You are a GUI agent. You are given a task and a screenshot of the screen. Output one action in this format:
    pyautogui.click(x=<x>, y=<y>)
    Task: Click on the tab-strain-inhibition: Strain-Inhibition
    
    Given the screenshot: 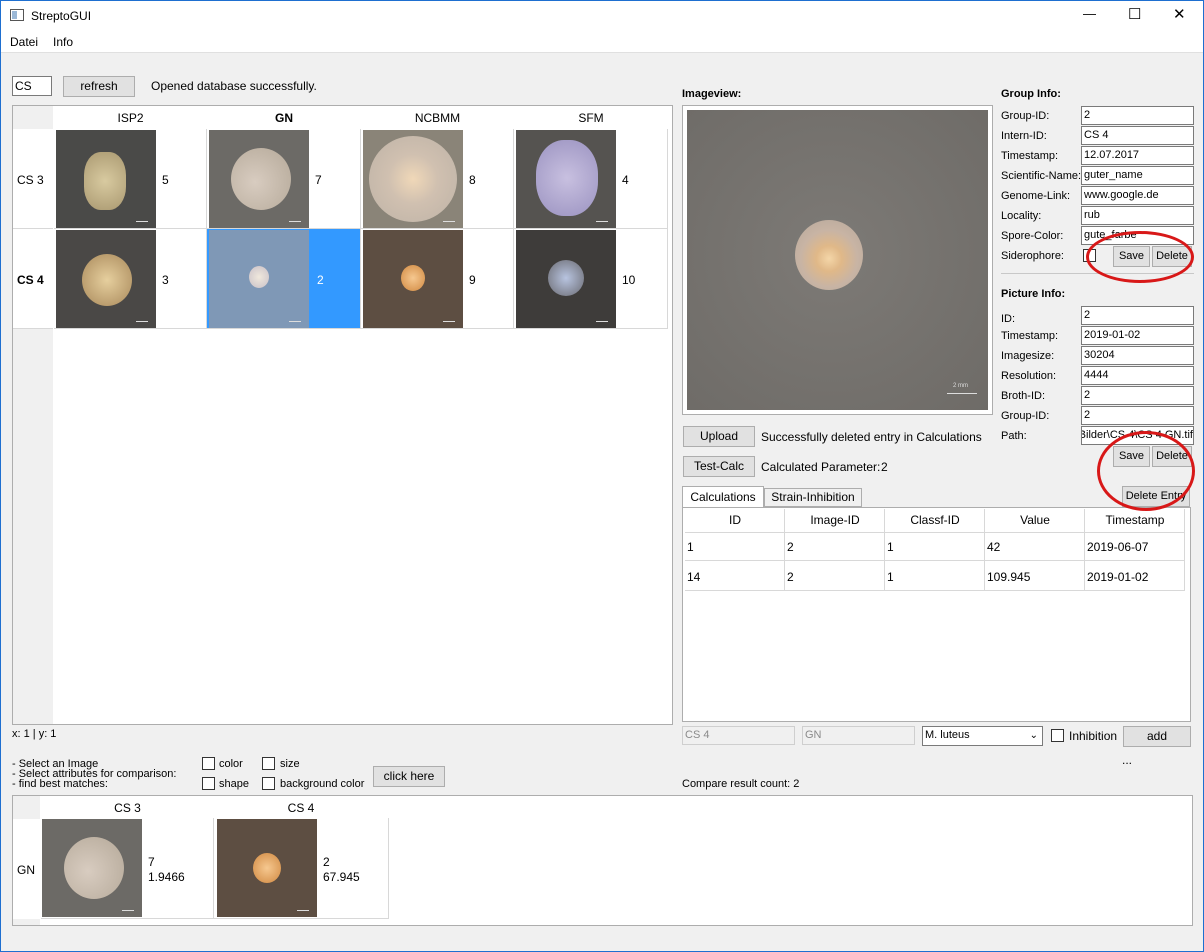 What is the action you would take?
    pyautogui.click(x=813, y=497)
    